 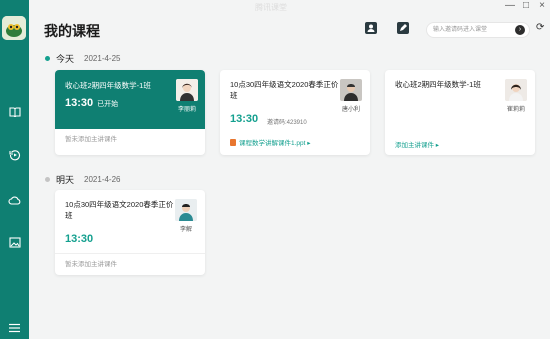 What do you see at coordinates (65, 59) in the screenshot?
I see `day-label: 今天` at bounding box center [65, 59].